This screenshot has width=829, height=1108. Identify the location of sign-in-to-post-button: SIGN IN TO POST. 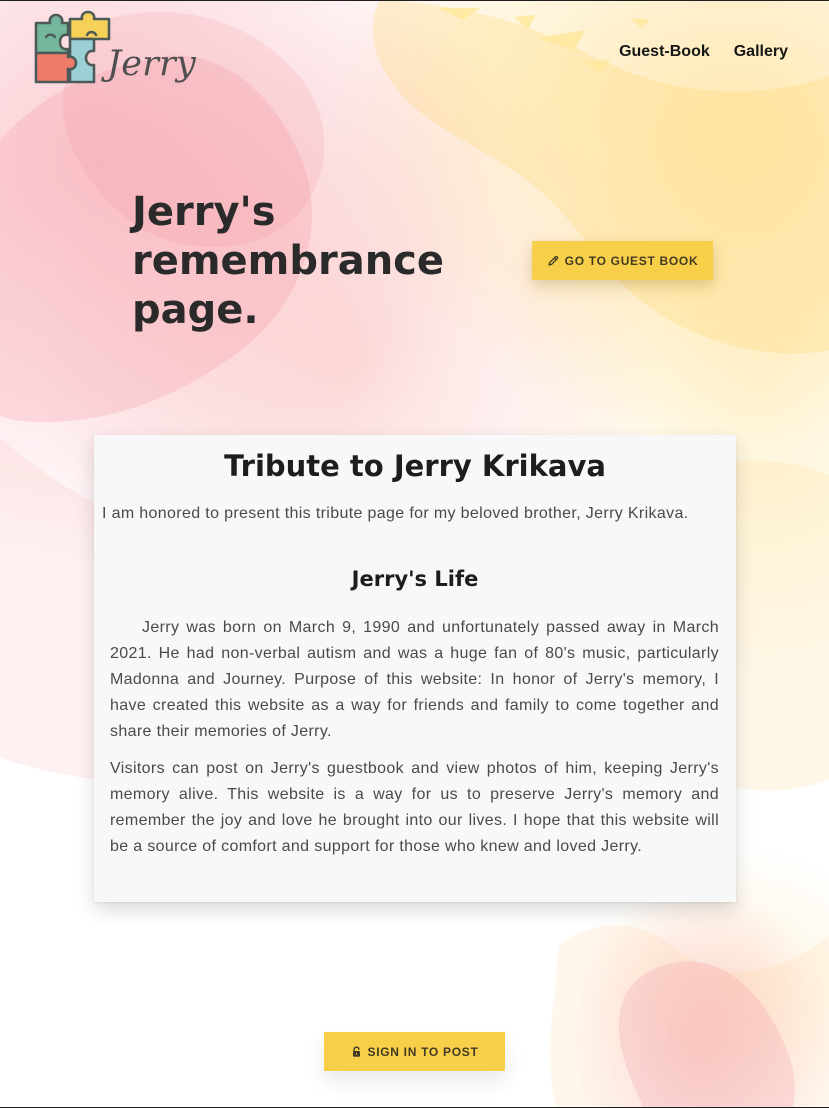
(414, 1051).